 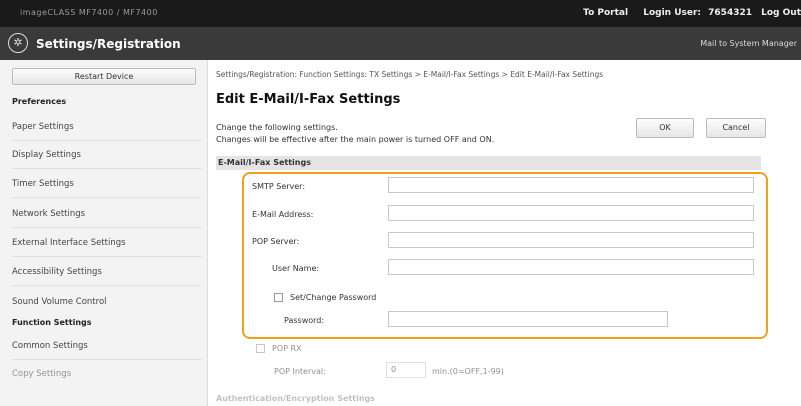 What do you see at coordinates (283, 214) in the screenshot?
I see `email-address-label: E-Mail Address:` at bounding box center [283, 214].